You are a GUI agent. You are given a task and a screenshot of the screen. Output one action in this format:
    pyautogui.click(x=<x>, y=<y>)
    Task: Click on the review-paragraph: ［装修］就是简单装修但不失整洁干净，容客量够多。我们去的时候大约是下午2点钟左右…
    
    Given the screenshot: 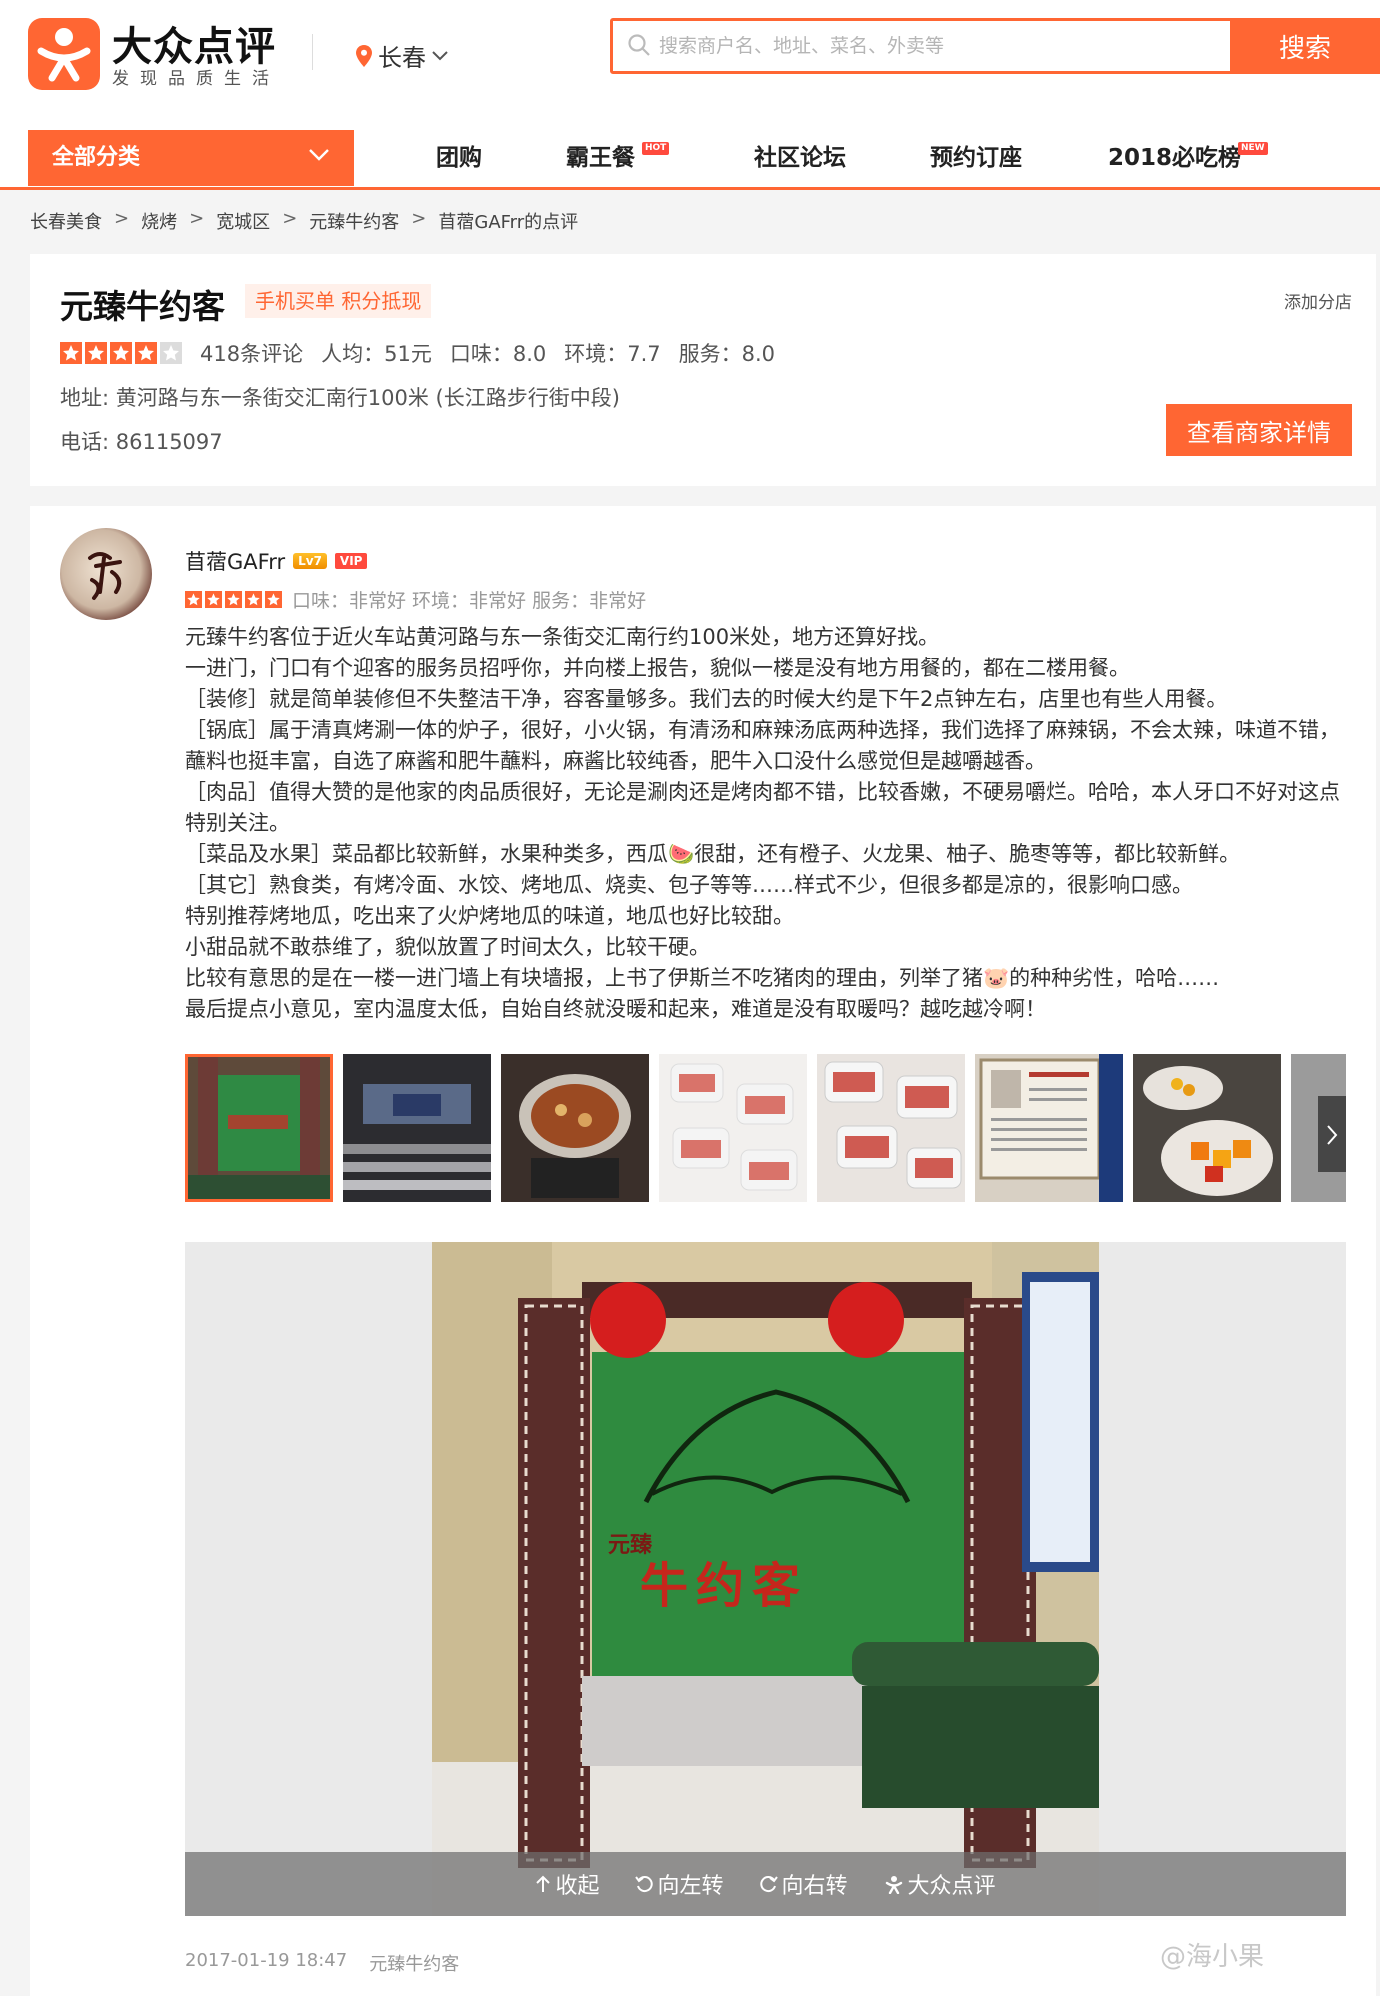 What is the action you would take?
    pyautogui.click(x=706, y=699)
    